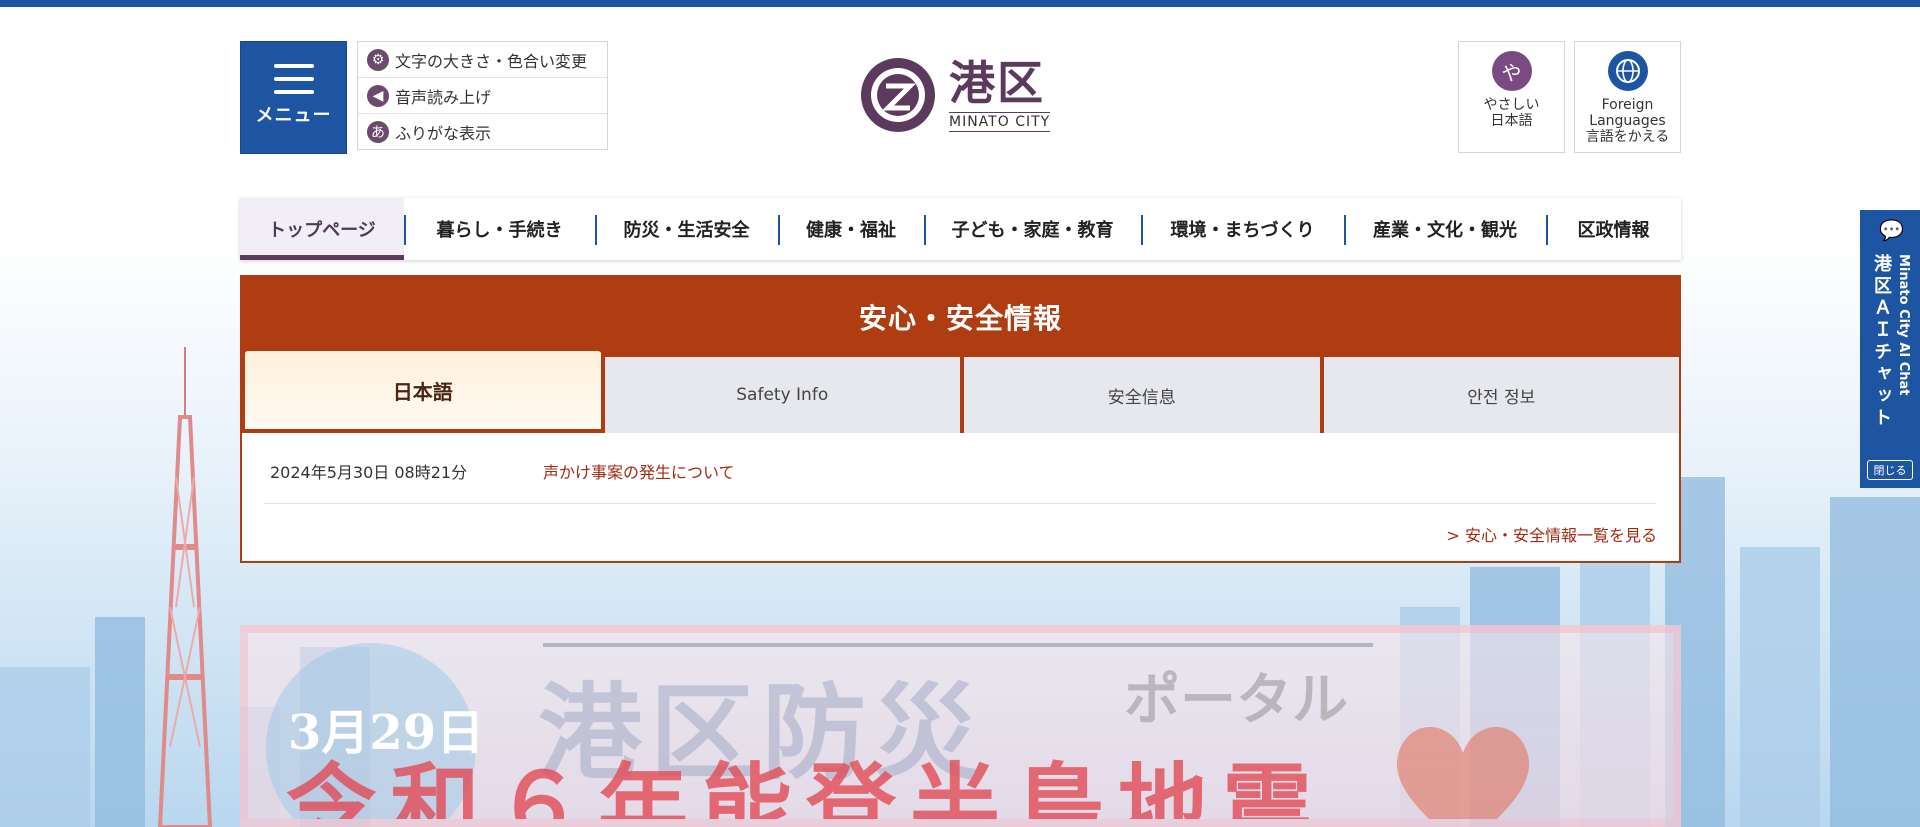 This screenshot has width=1920, height=827. Describe the element at coordinates (1142, 395) in the screenshot. I see `tab-chinese: 安全信息` at that location.